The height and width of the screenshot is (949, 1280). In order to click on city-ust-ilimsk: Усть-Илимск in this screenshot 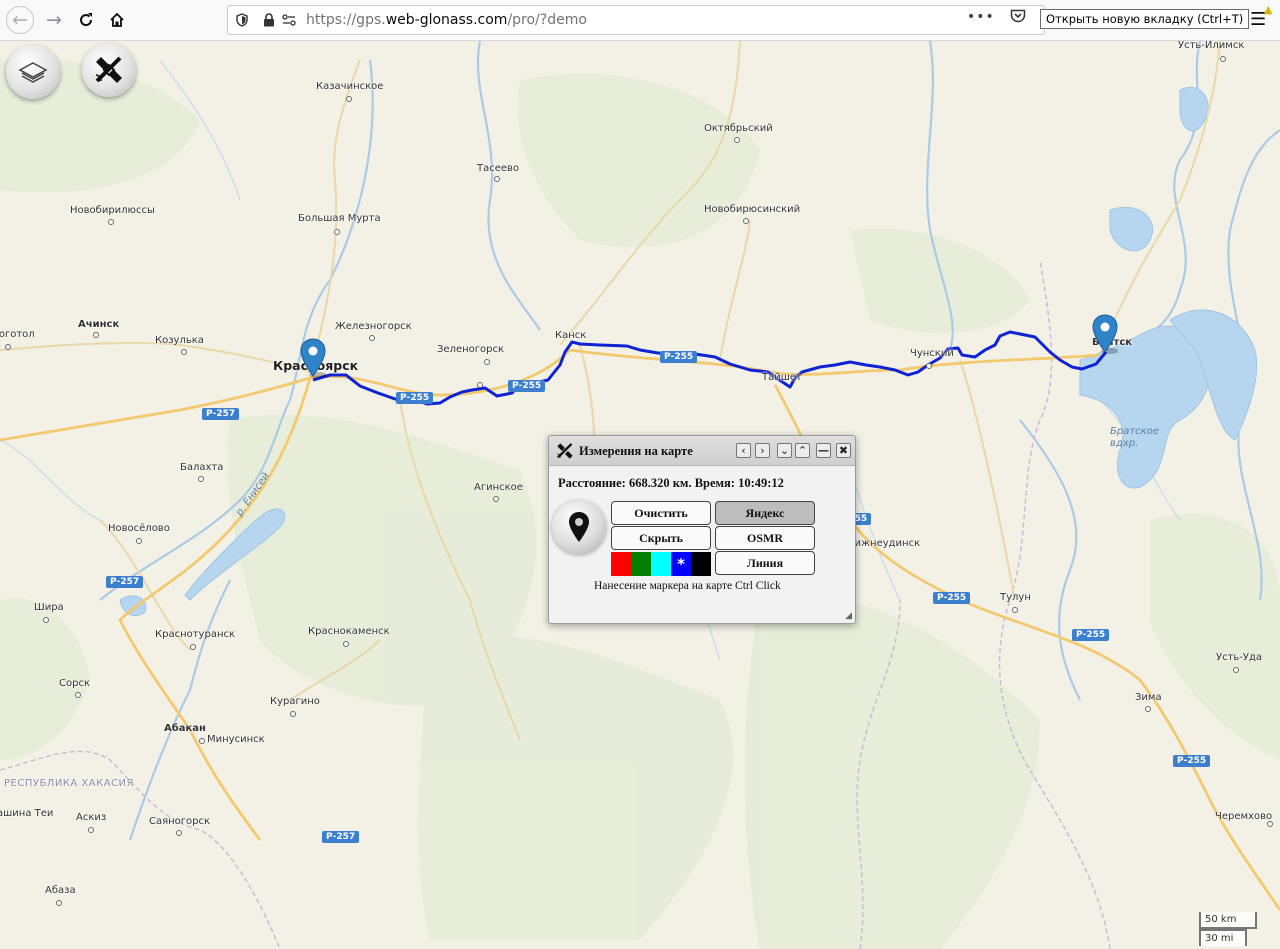, I will do `click(1211, 46)`.